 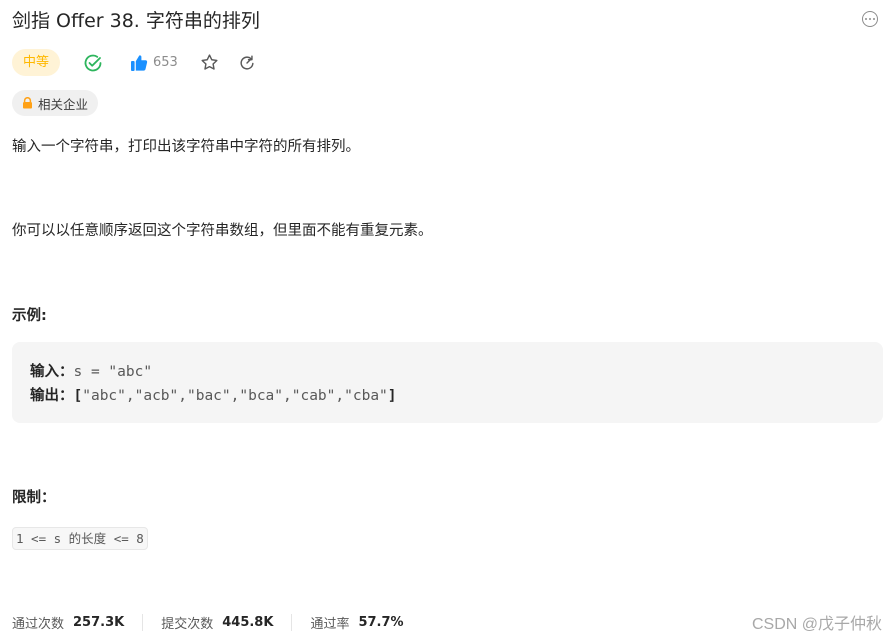 I want to click on constraints-heading: 限制：, so click(x=34, y=498).